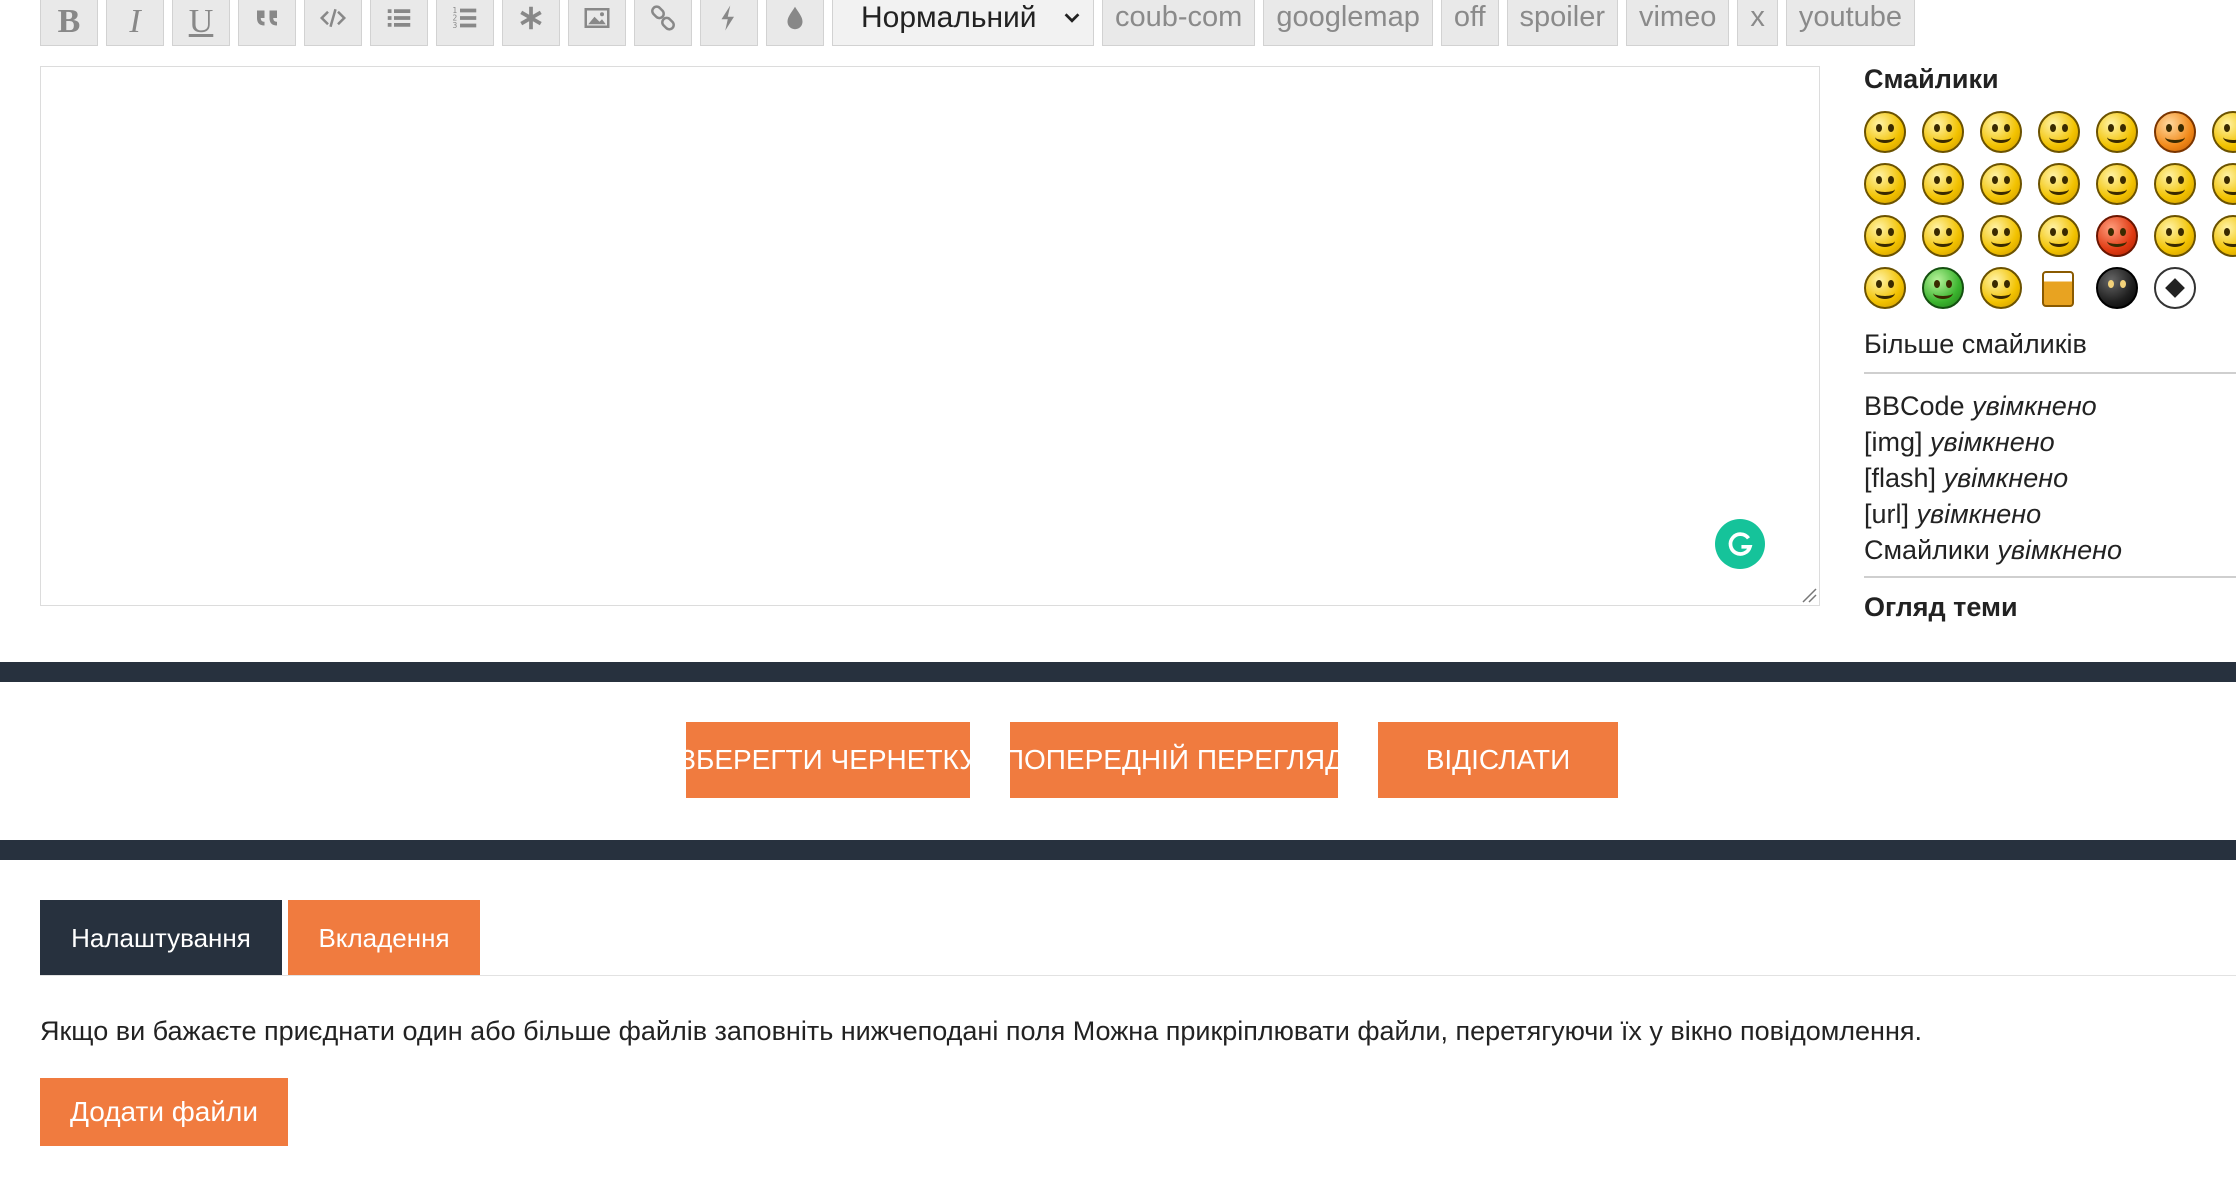 The image size is (2236, 1184). I want to click on tag-coub-com-button: coub-com, so click(1179, 23).